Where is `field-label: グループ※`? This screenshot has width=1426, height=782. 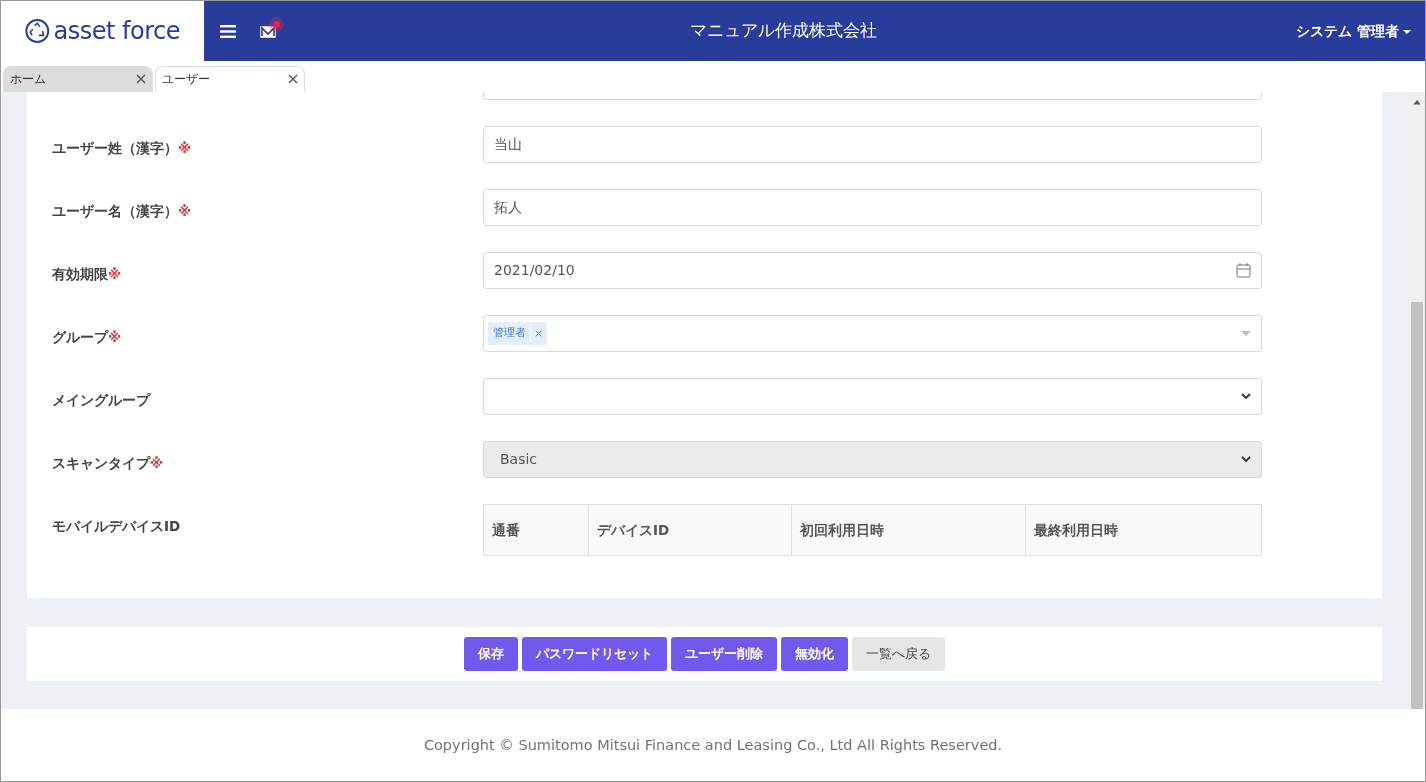 field-label: グループ※ is located at coordinates (87, 337).